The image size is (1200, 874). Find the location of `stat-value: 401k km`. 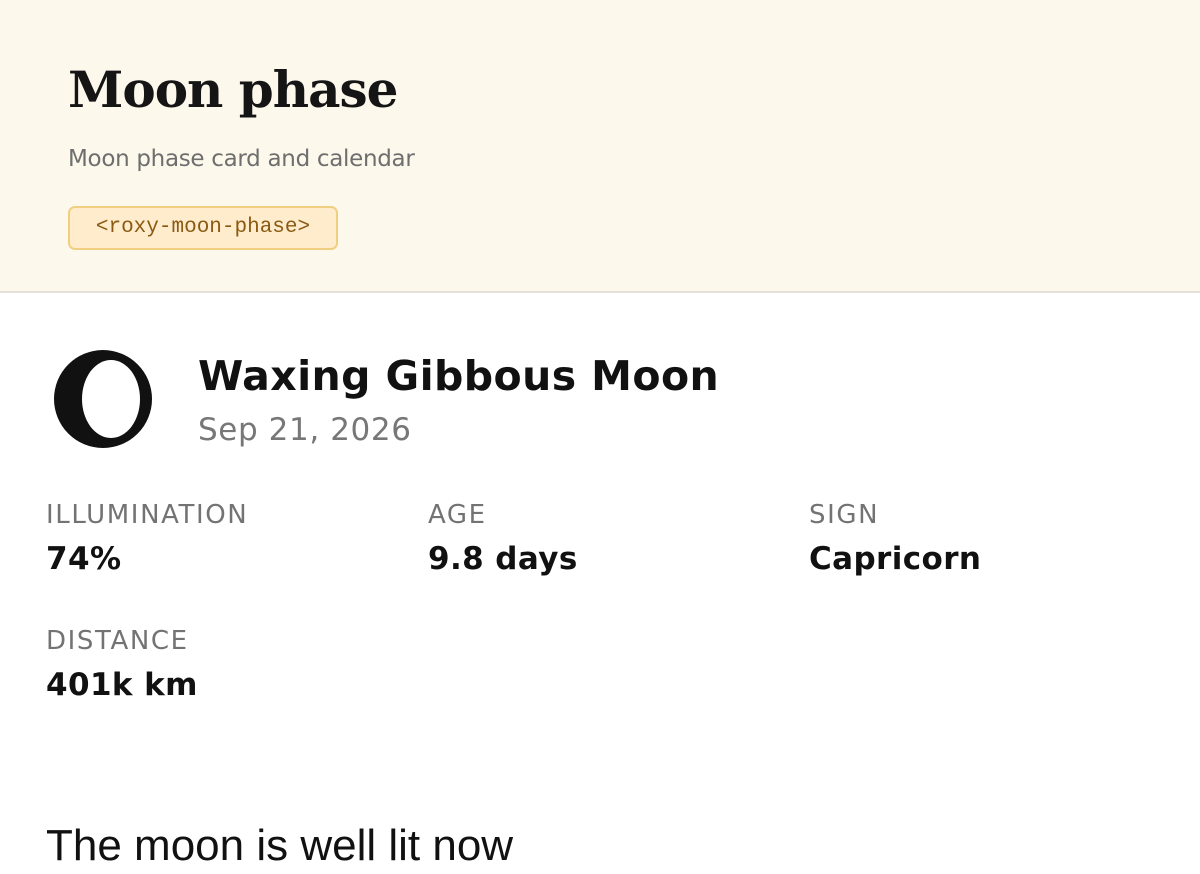

stat-value: 401k km is located at coordinates (122, 685).